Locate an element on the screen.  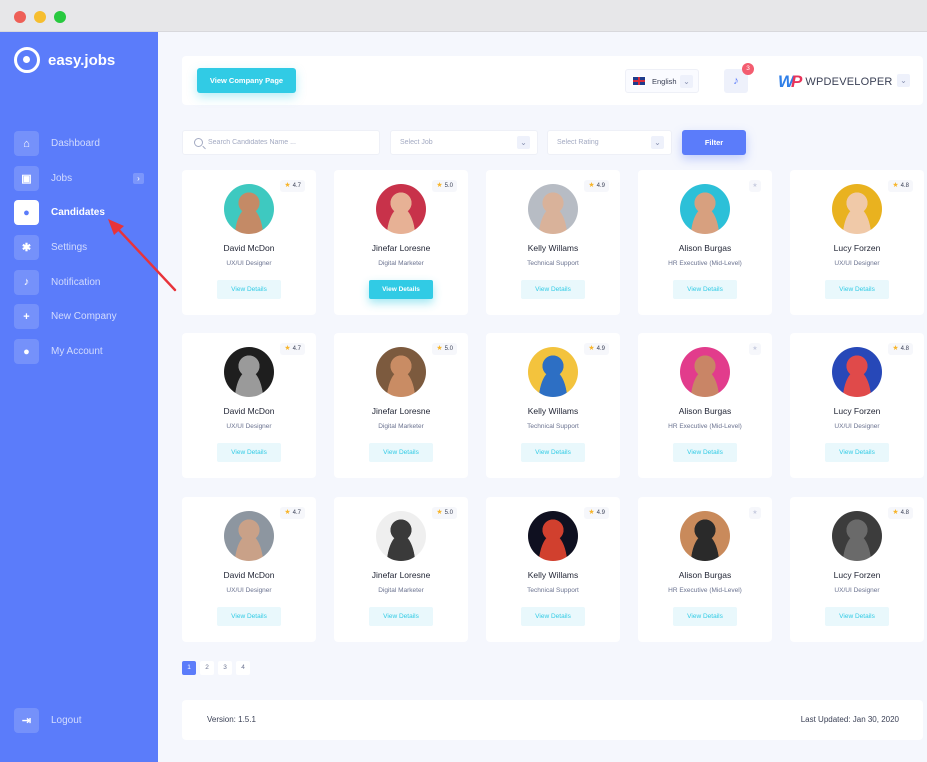
search-icon is located at coordinates (198, 142).